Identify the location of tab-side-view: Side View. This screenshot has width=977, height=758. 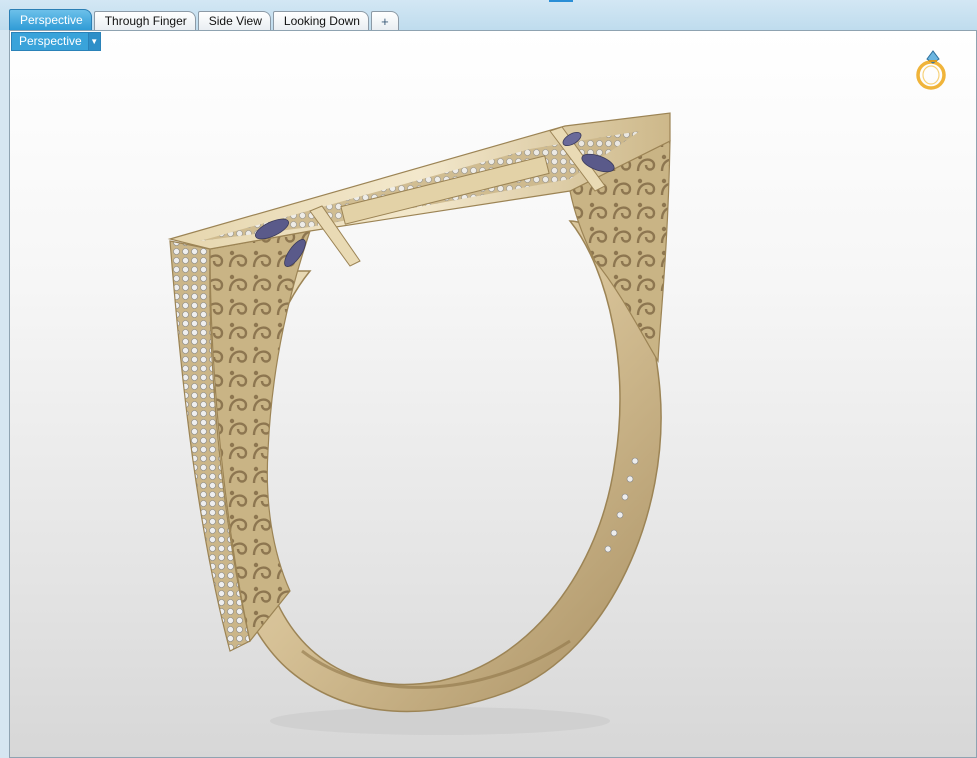
(234, 20).